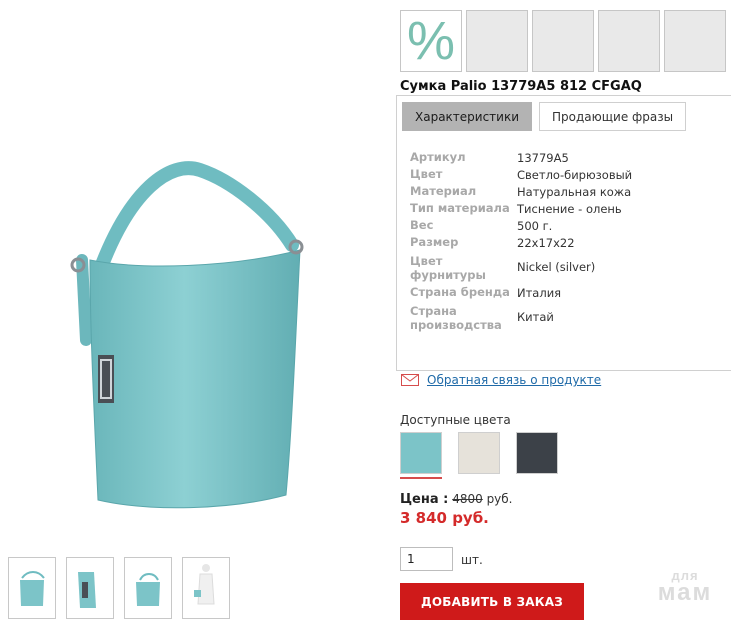 This screenshot has height=620, width=731. I want to click on spec-value: 22x17x22, so click(546, 243).